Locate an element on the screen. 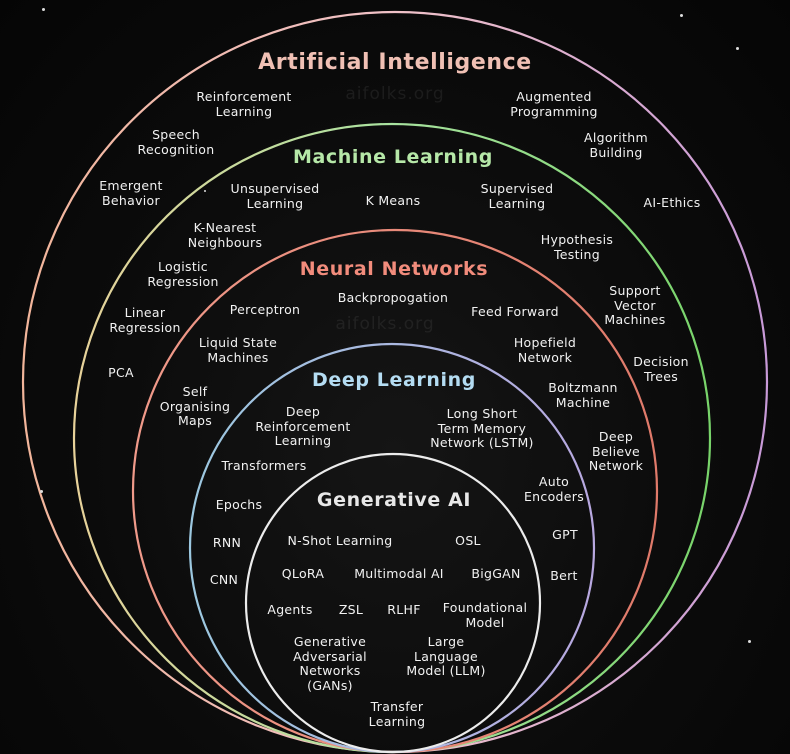 The height and width of the screenshot is (754, 790). gen-item: RLHF is located at coordinates (404, 609).